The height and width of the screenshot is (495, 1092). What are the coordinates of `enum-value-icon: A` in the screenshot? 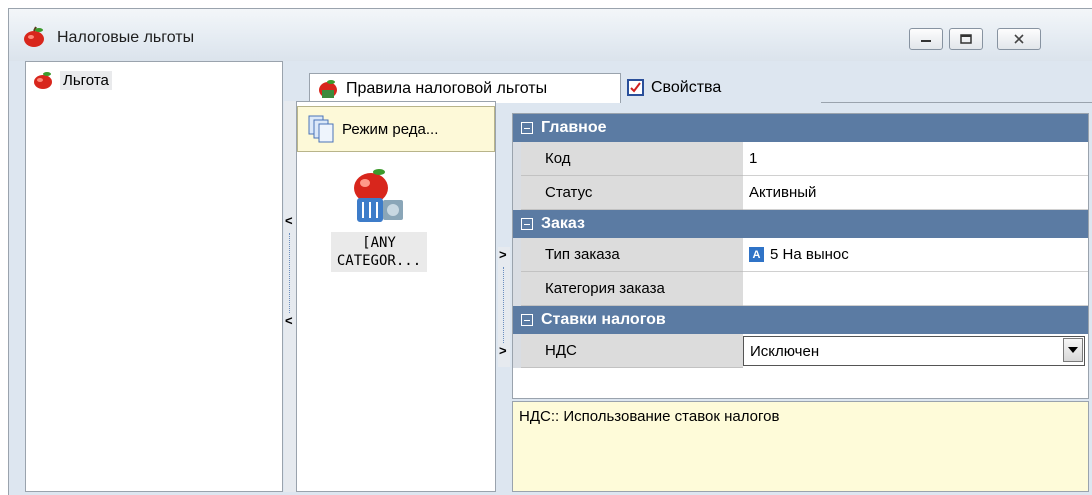 It's located at (756, 254).